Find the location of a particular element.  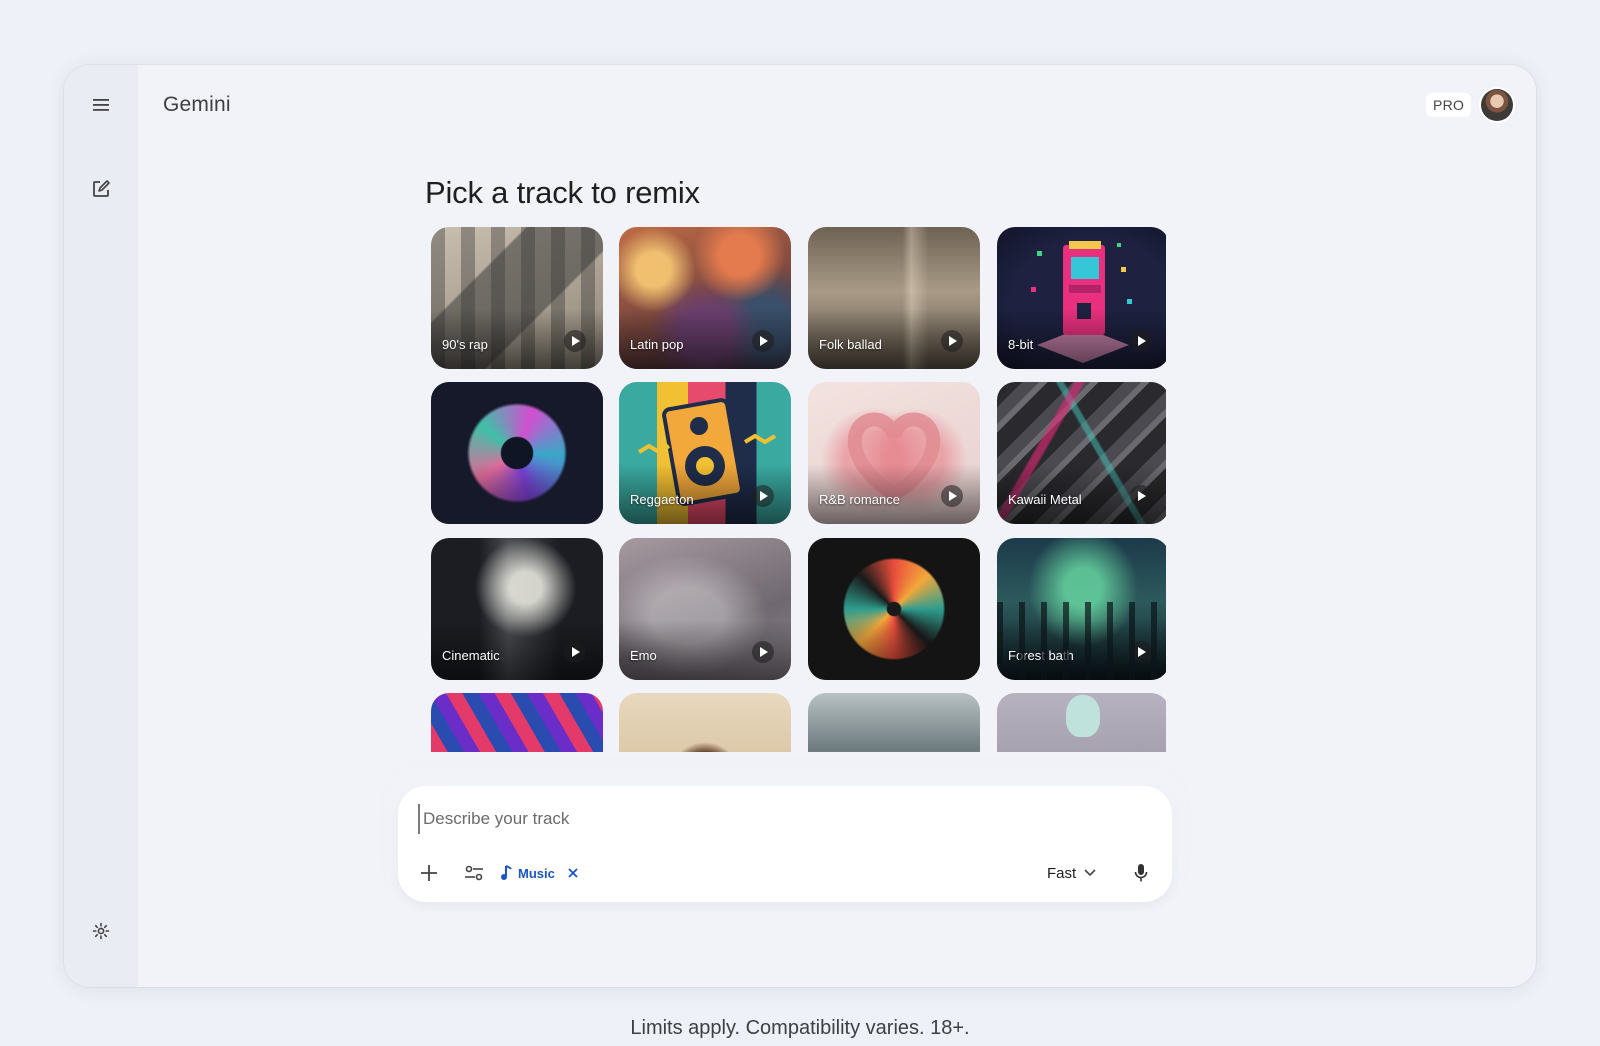

track-card-geometric is located at coordinates (517, 722).